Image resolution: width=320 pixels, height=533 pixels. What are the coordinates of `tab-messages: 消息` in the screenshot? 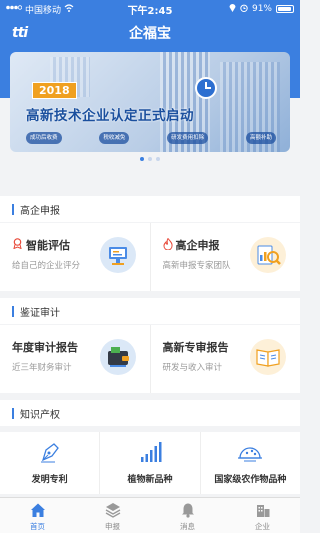 It's located at (187, 515).